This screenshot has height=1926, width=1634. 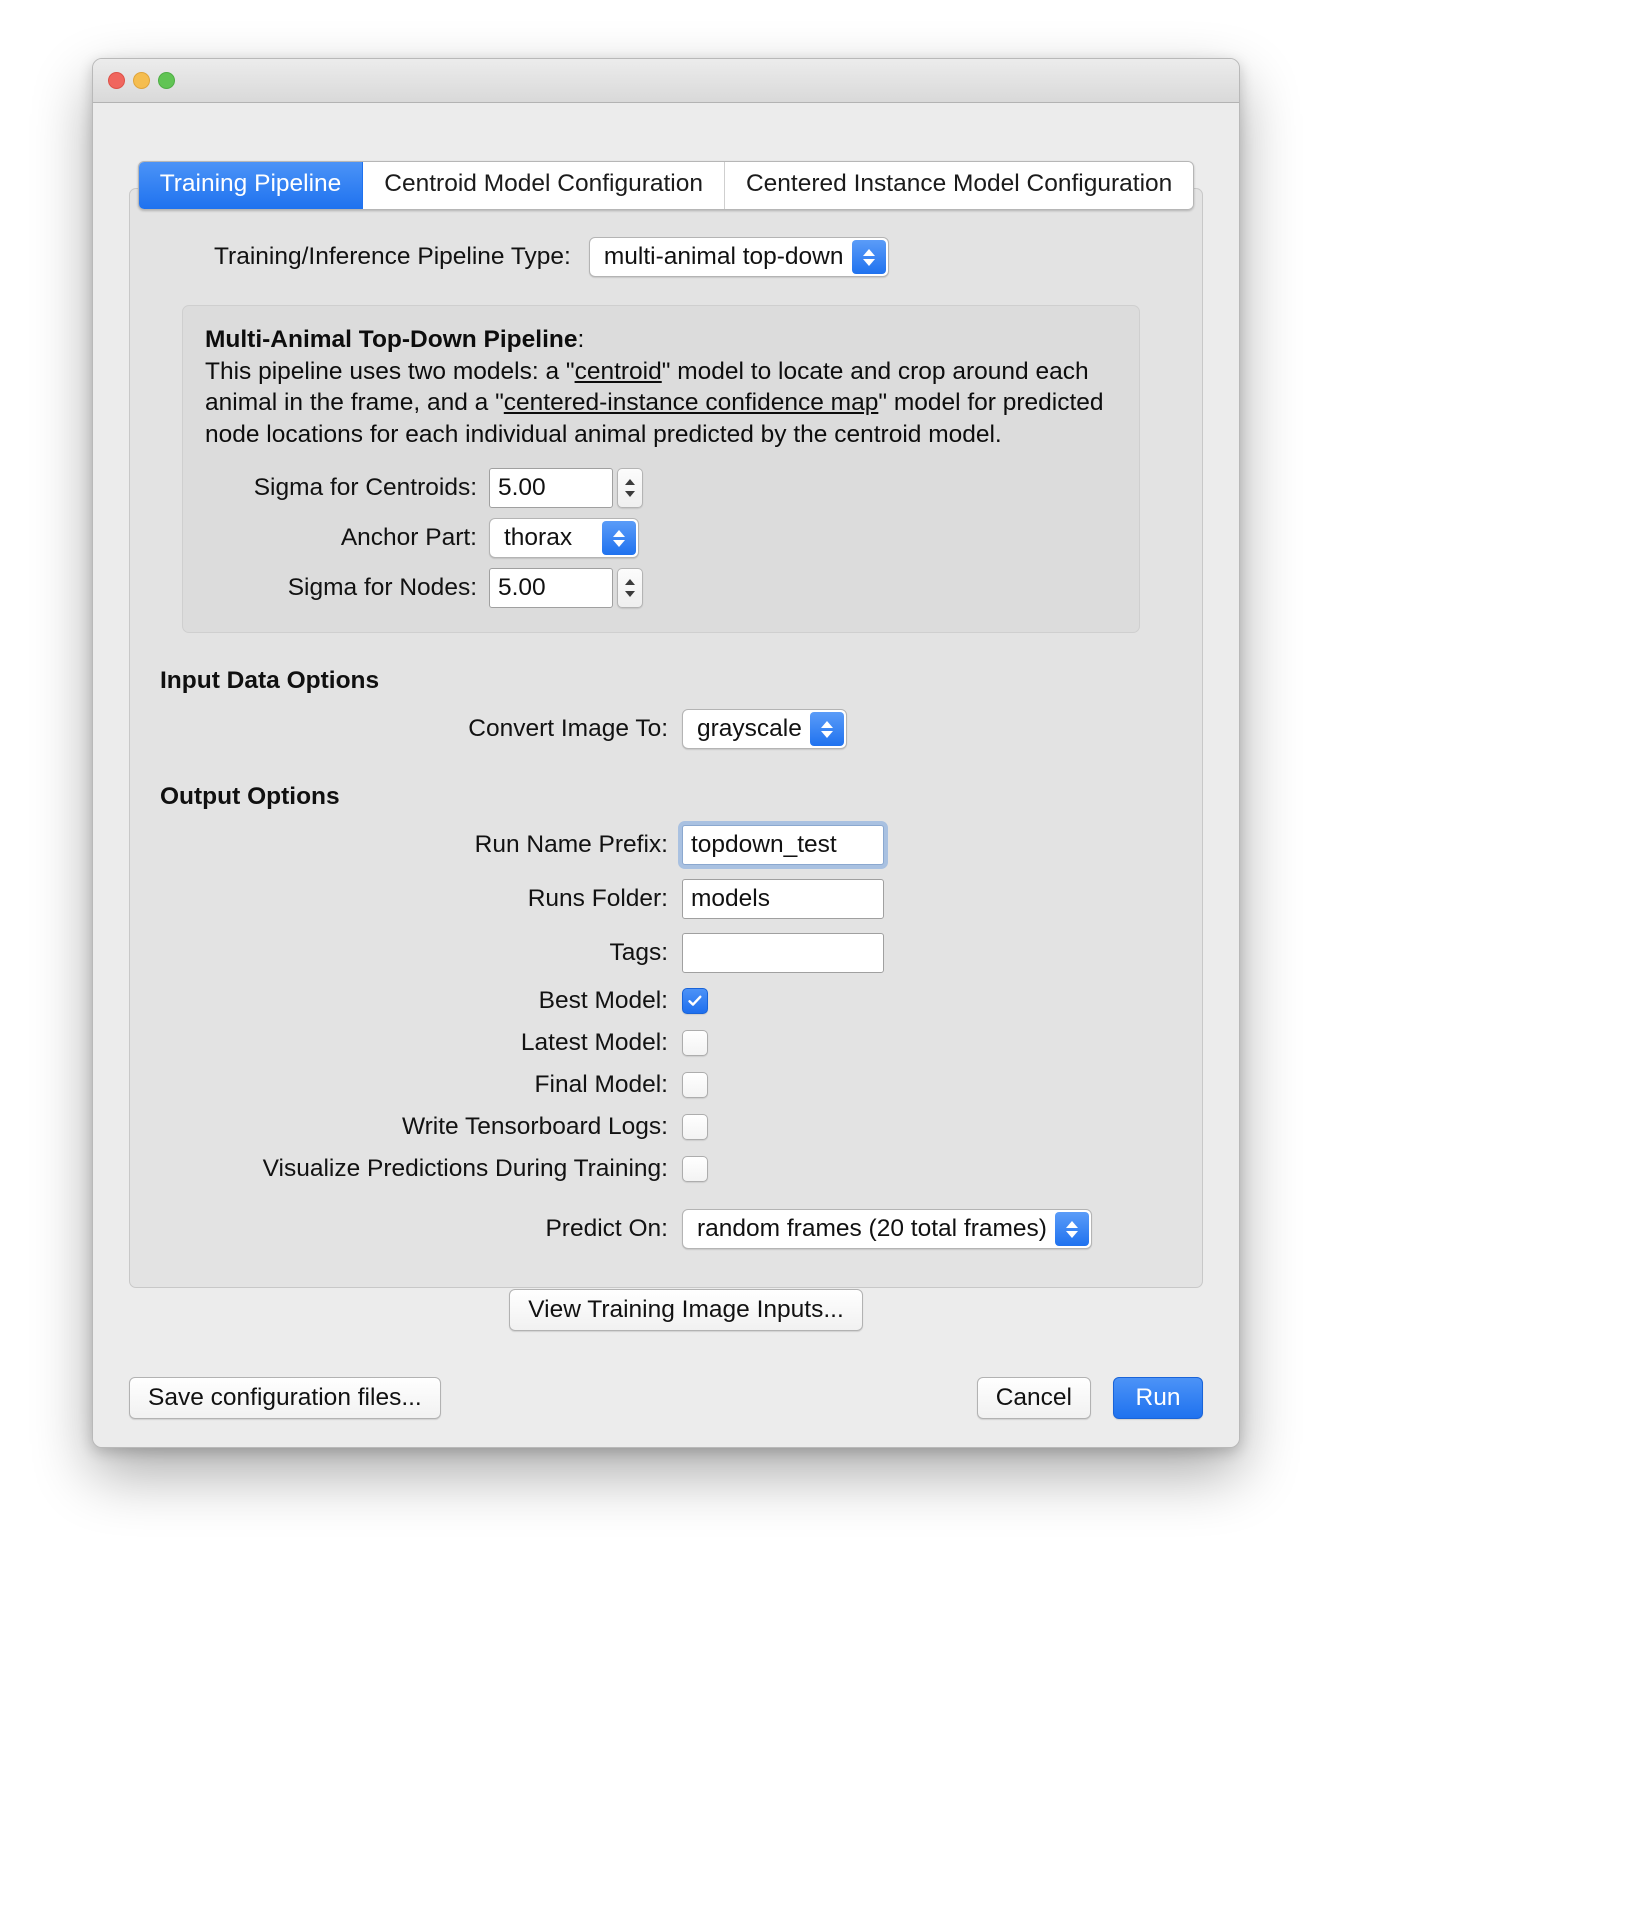 What do you see at coordinates (691, 402) in the screenshot?
I see `centered-instance-confidence-map-link: centered-instance confidence map` at bounding box center [691, 402].